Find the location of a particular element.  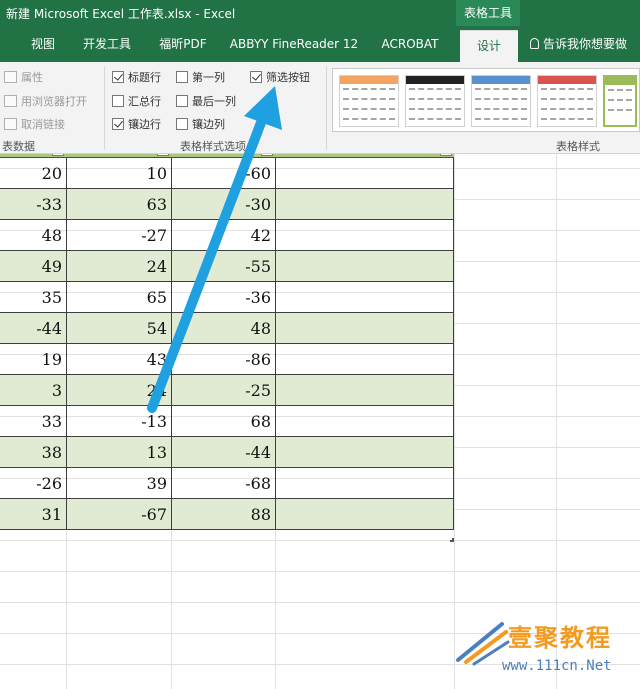

option-banded-columns: 镶边列 is located at coordinates (200, 124).